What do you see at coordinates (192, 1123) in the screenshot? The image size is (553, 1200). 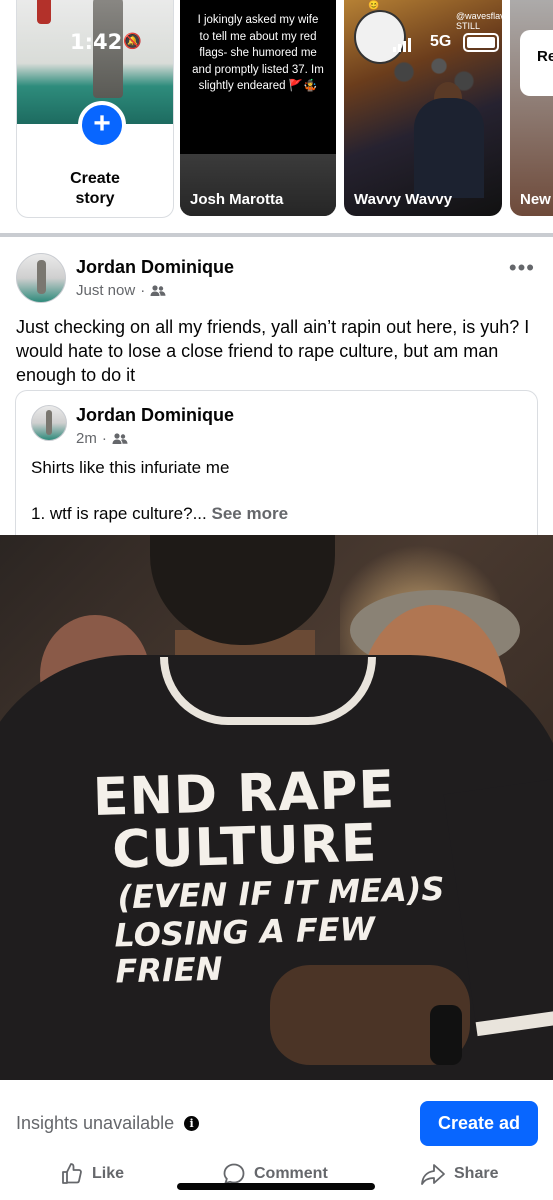 I see `info-icon: i` at bounding box center [192, 1123].